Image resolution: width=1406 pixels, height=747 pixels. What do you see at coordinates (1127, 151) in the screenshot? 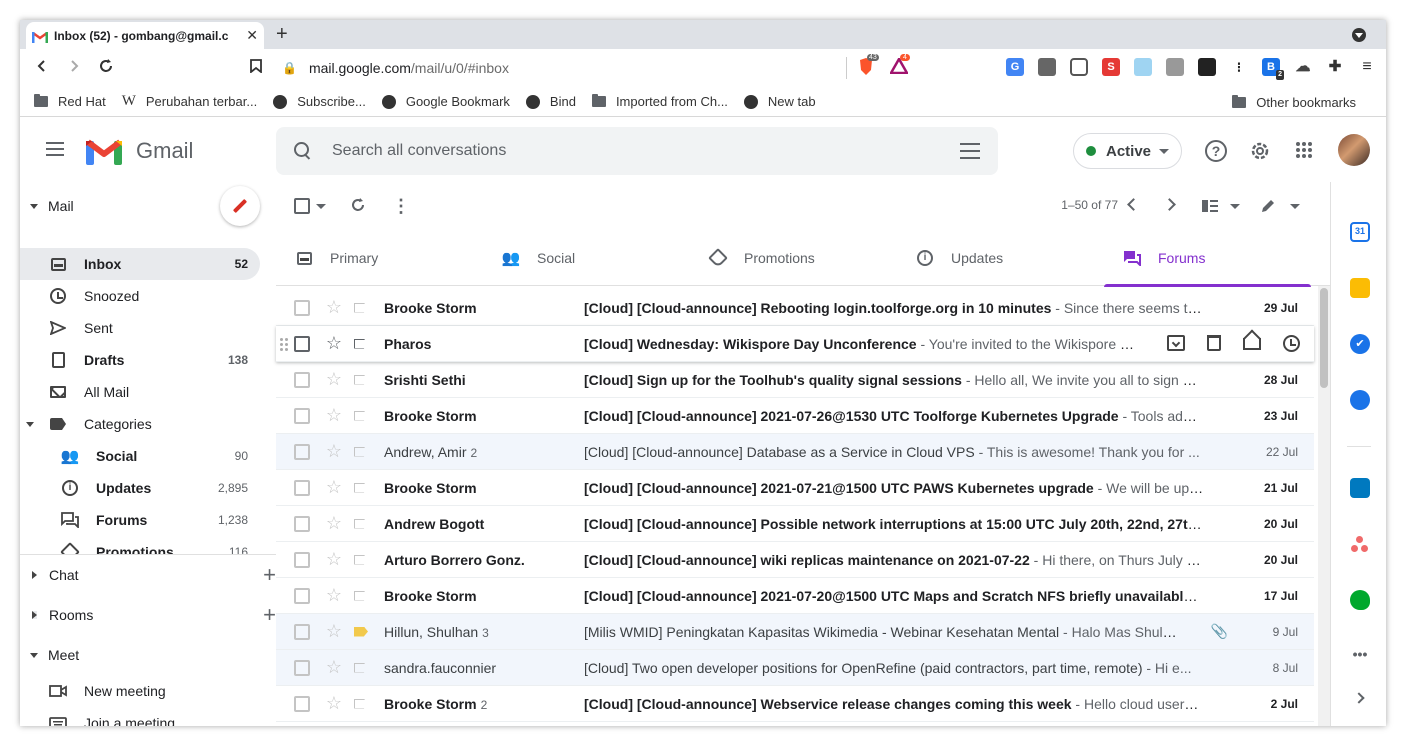
I see `status-selector: Active` at bounding box center [1127, 151].